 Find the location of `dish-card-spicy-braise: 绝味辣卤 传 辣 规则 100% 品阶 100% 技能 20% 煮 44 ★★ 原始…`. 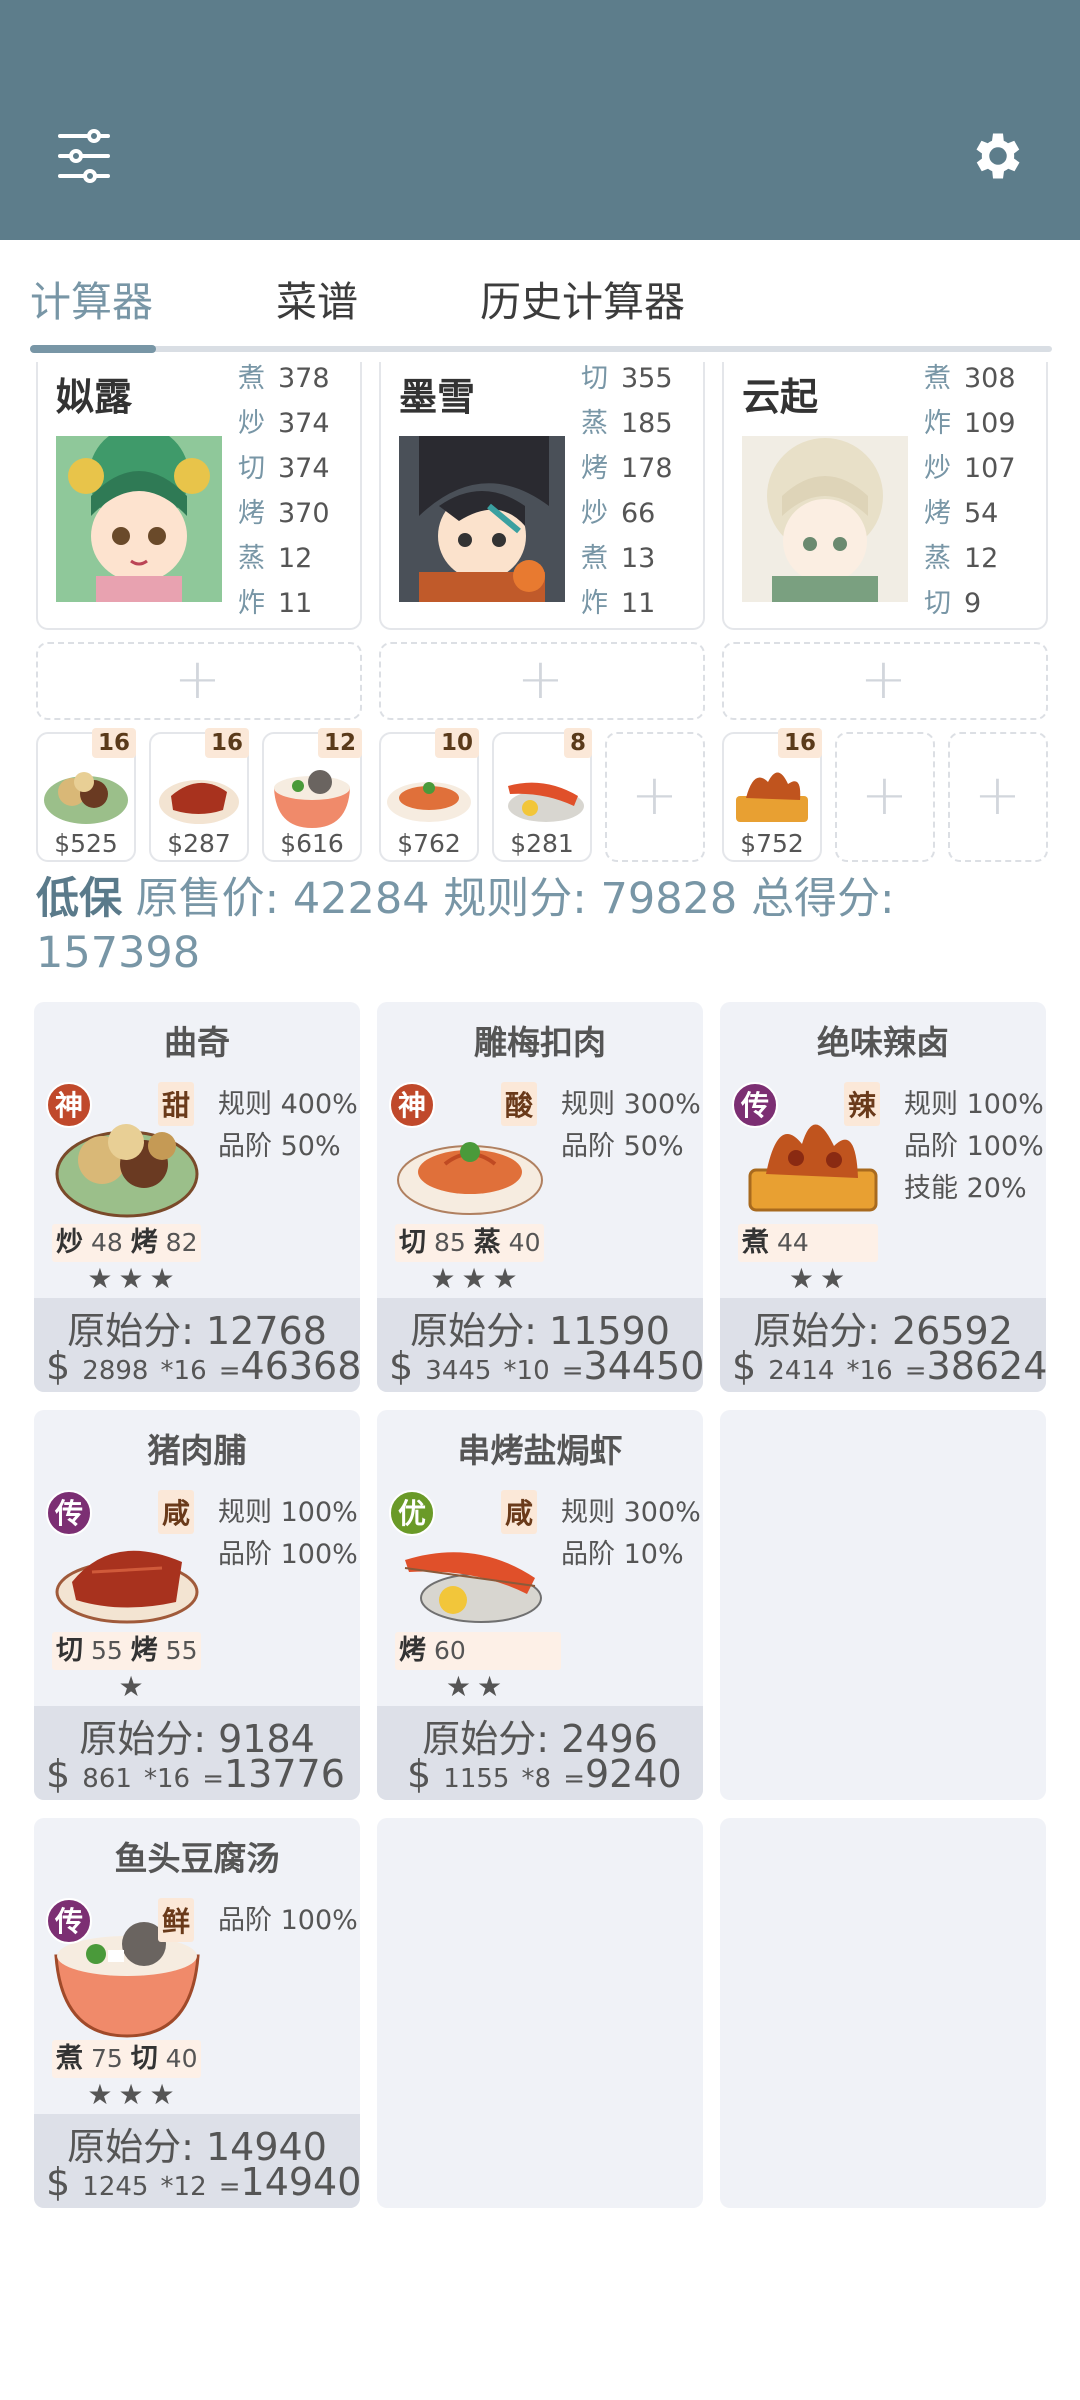

dish-card-spicy-braise: 绝味辣卤 传 辣 规则 100% 品阶 100% 技能 20% 煮 44 ★★ 原始… is located at coordinates (884, 1197).